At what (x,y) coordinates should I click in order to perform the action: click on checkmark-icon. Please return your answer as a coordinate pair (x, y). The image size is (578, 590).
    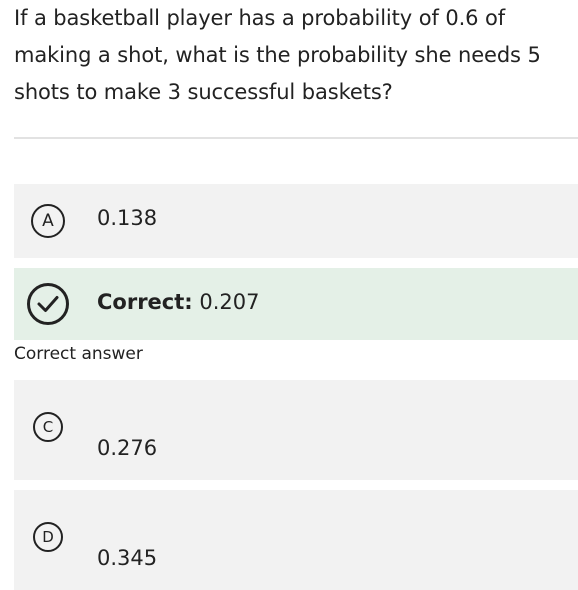
    Looking at the image, I should click on (48, 304).